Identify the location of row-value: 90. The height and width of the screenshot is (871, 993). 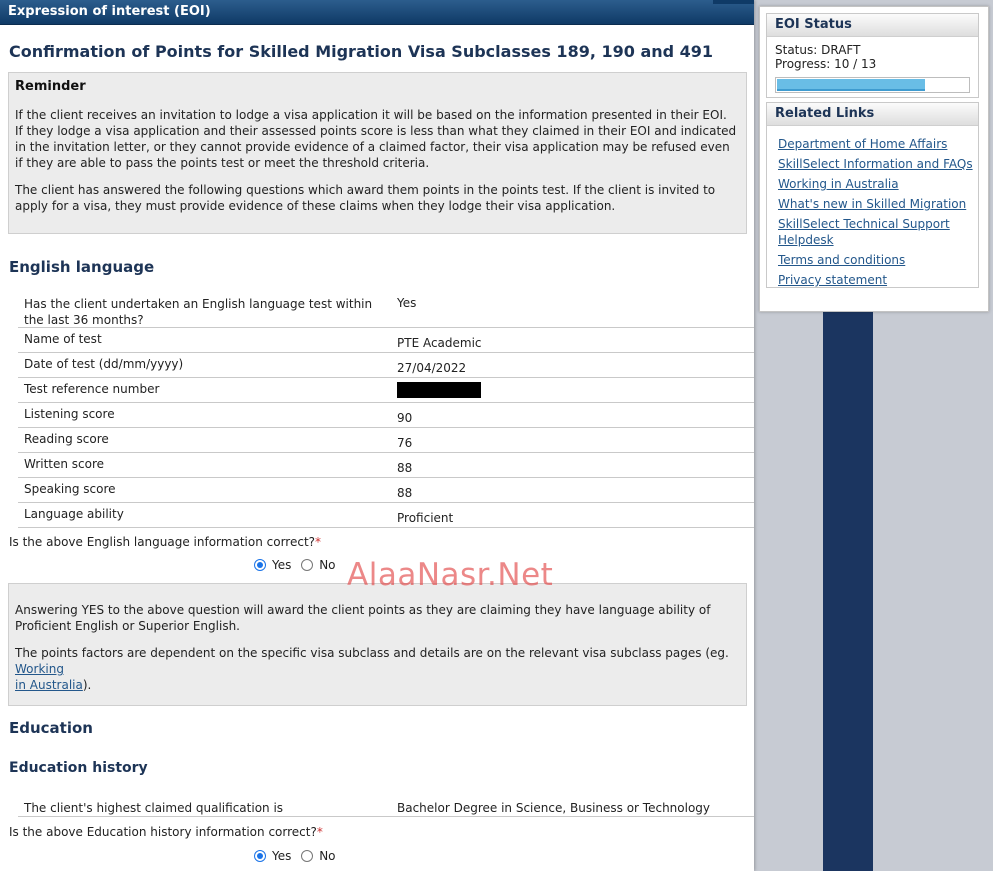
(405, 418).